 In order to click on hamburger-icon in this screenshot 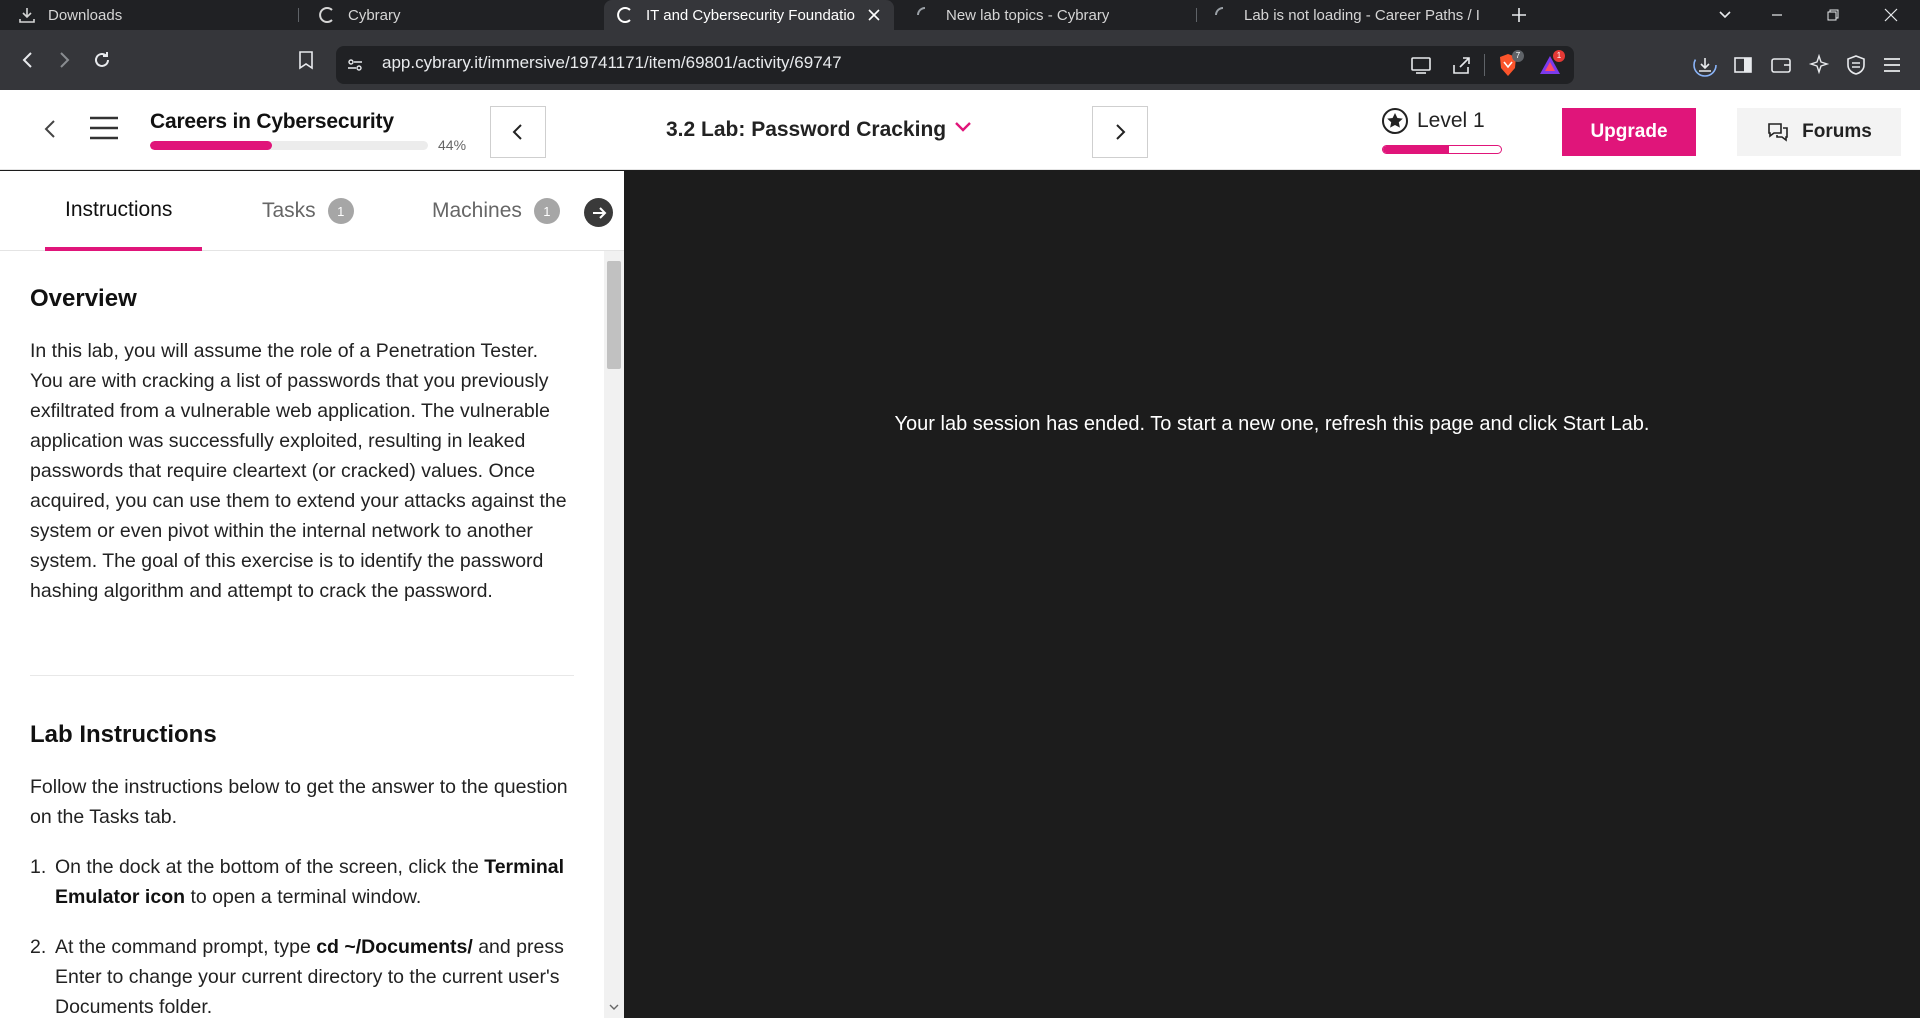, I will do `click(104, 128)`.